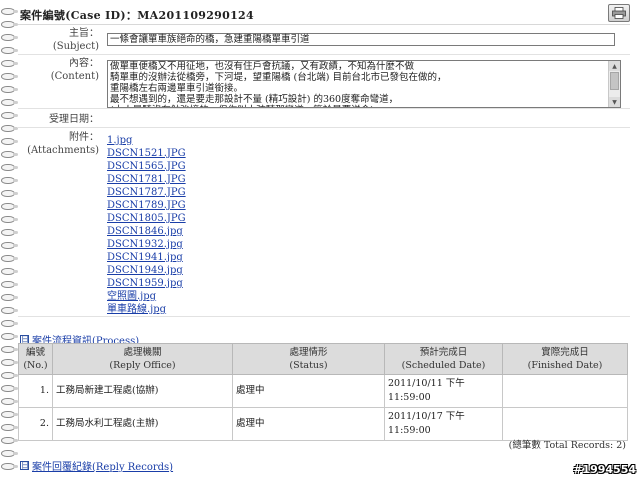 The height and width of the screenshot is (480, 640). What do you see at coordinates (136, 309) in the screenshot?
I see `attachment-link: 單車路線.jpg` at bounding box center [136, 309].